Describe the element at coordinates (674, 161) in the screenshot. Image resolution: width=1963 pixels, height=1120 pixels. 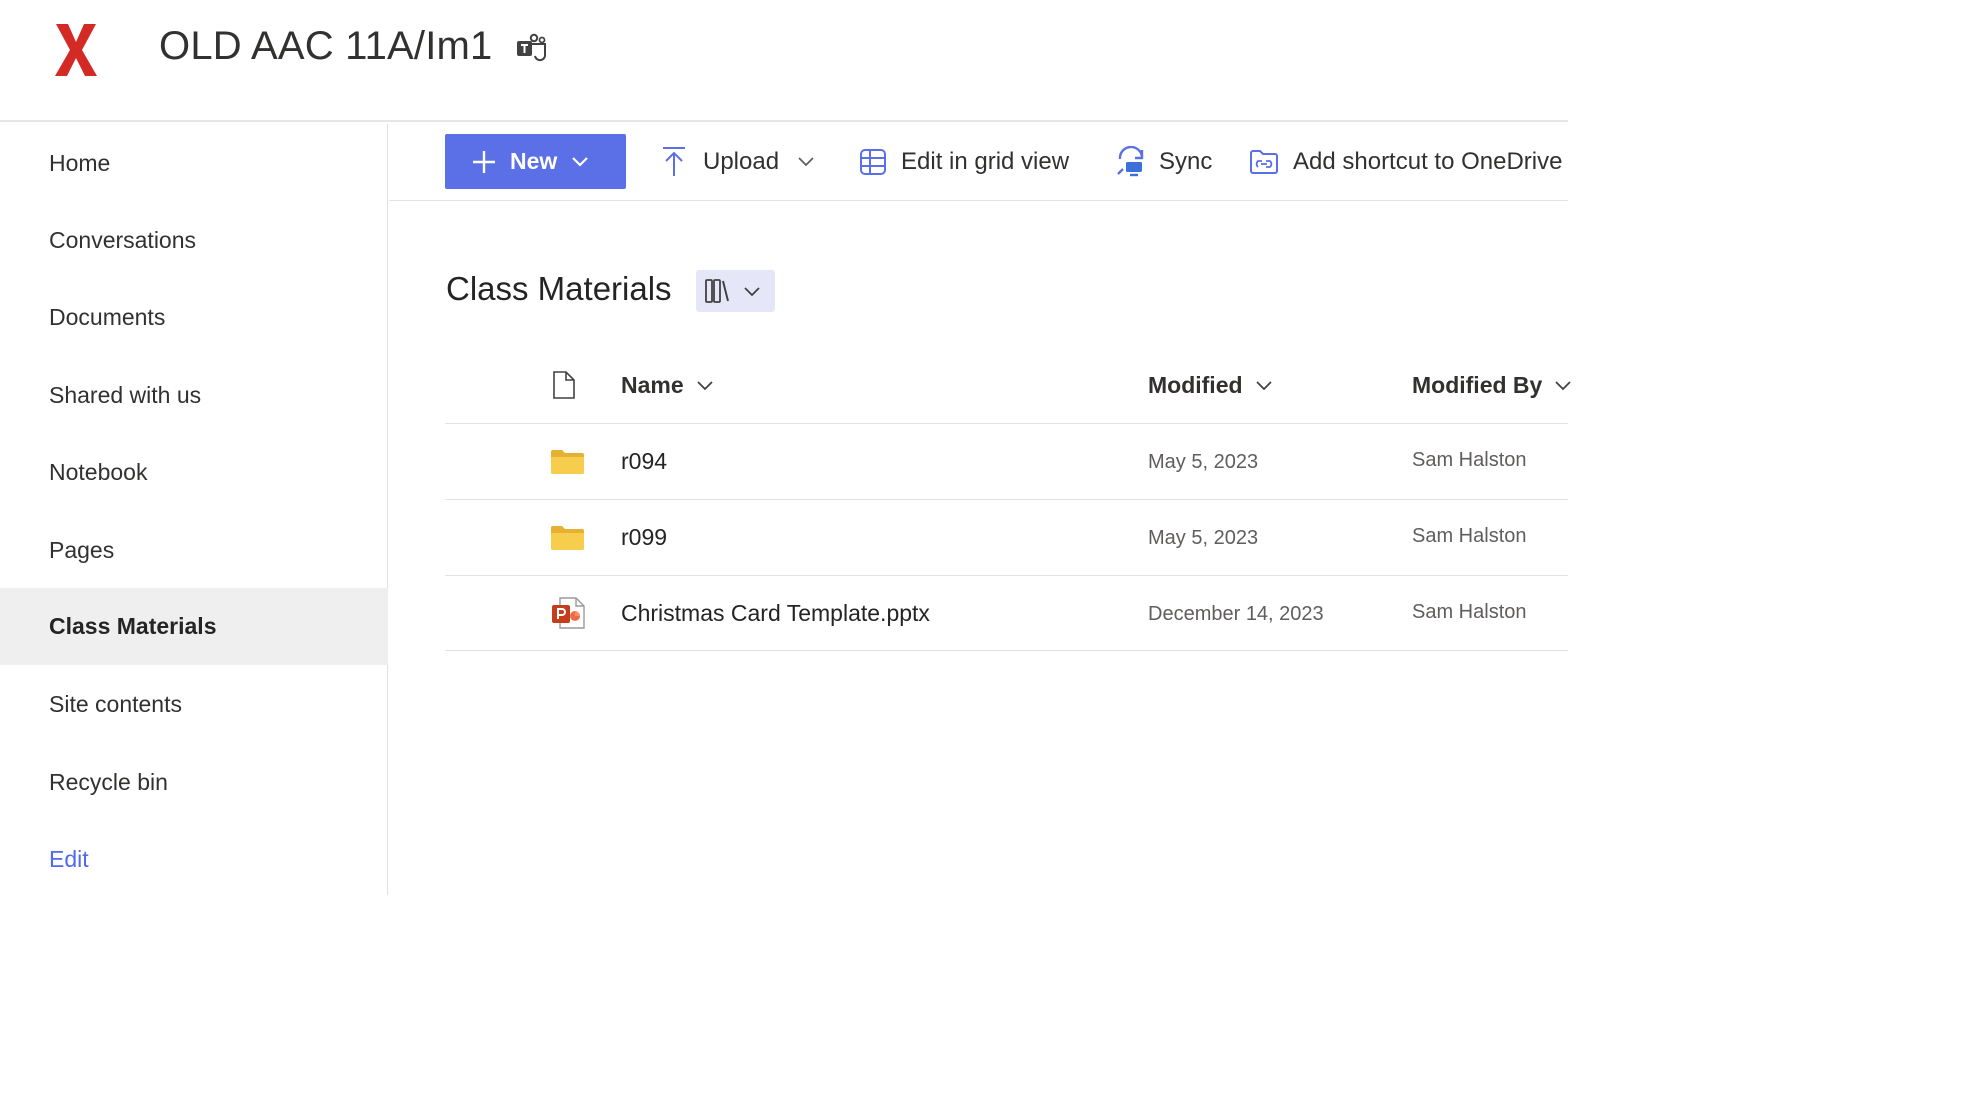
I see `upload-icon` at that location.